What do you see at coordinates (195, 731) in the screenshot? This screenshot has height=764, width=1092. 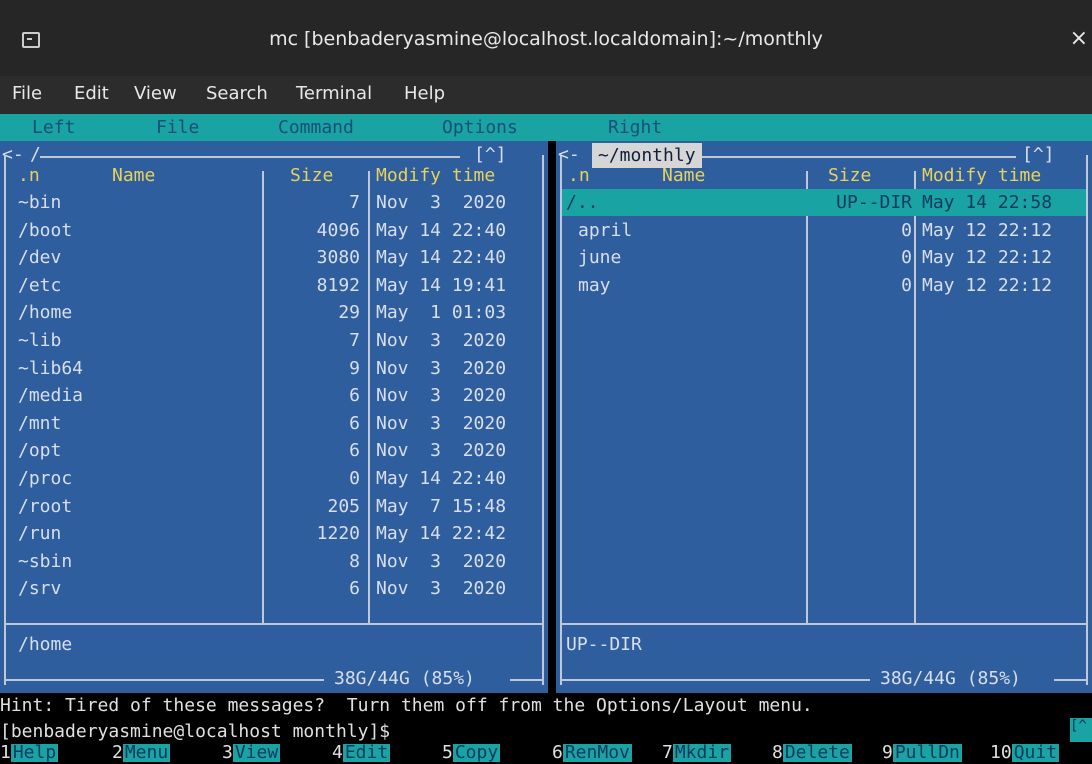 I see `shell-prompt: [benbaderyasmine@localhost monthly]$` at bounding box center [195, 731].